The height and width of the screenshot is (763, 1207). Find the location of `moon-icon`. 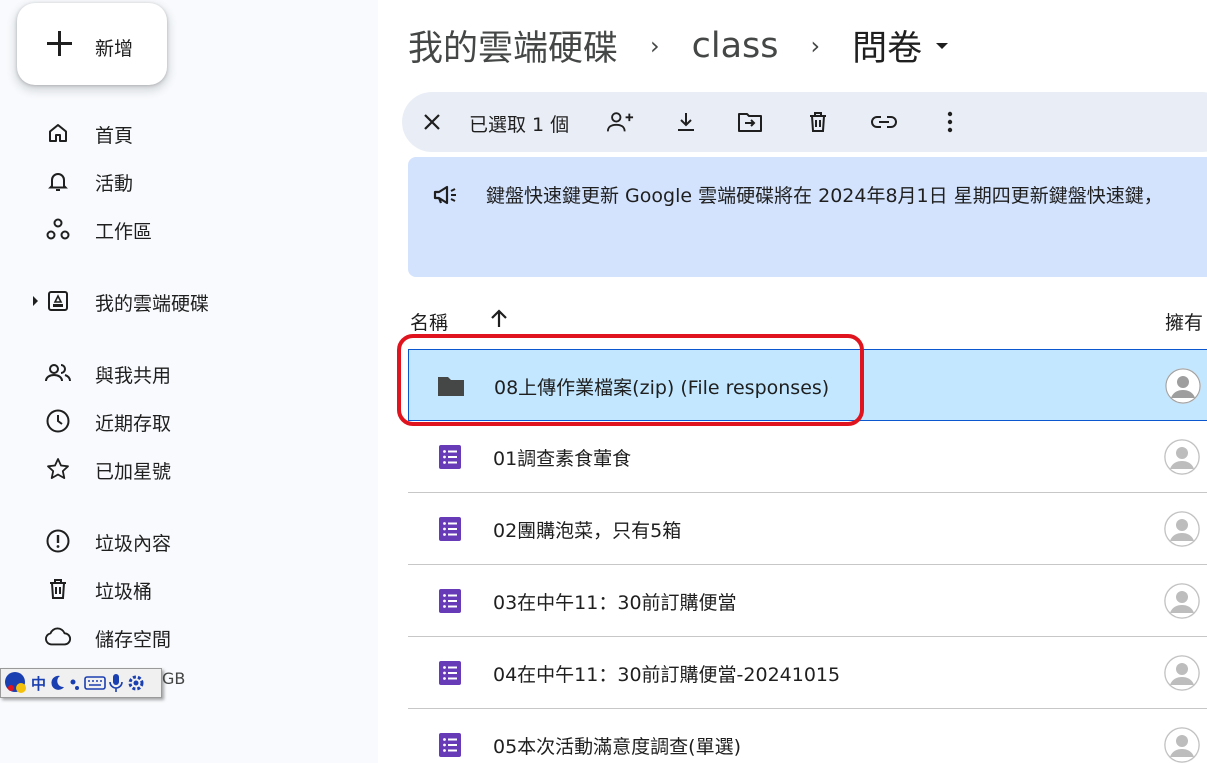

moon-icon is located at coordinates (57, 683).